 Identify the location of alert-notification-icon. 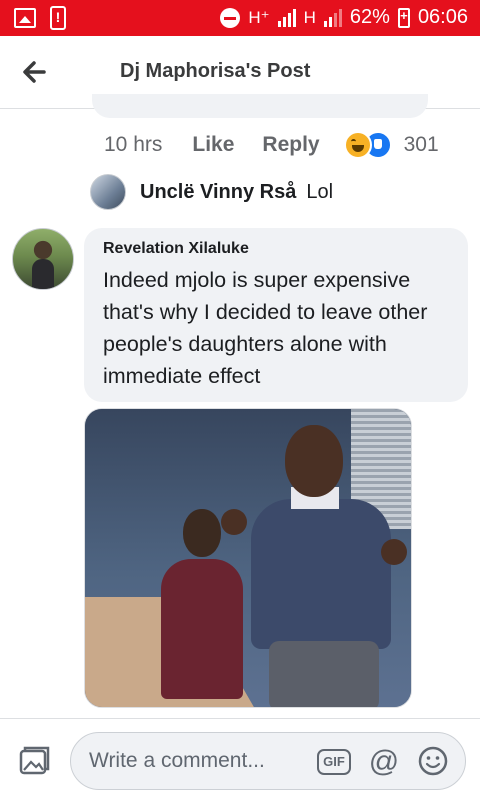
(58, 18).